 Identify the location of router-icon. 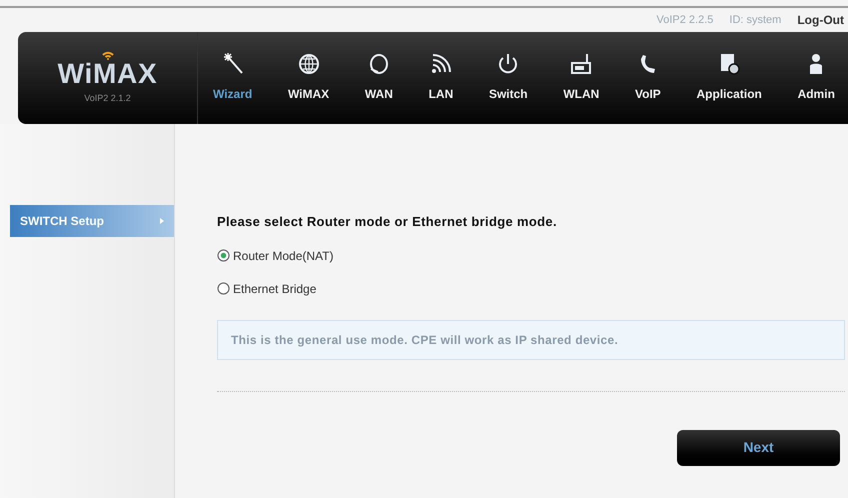
(581, 64).